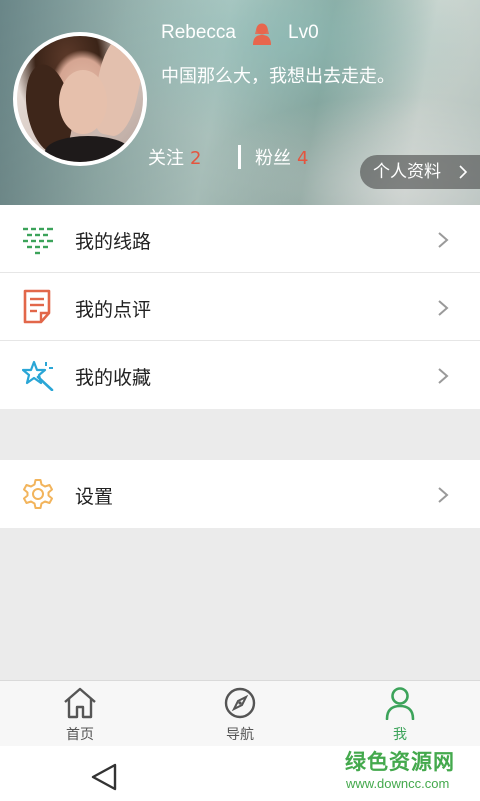 This screenshot has height=801, width=480. Describe the element at coordinates (398, 783) in the screenshot. I see `watermark-url: www.downcc.com` at that location.